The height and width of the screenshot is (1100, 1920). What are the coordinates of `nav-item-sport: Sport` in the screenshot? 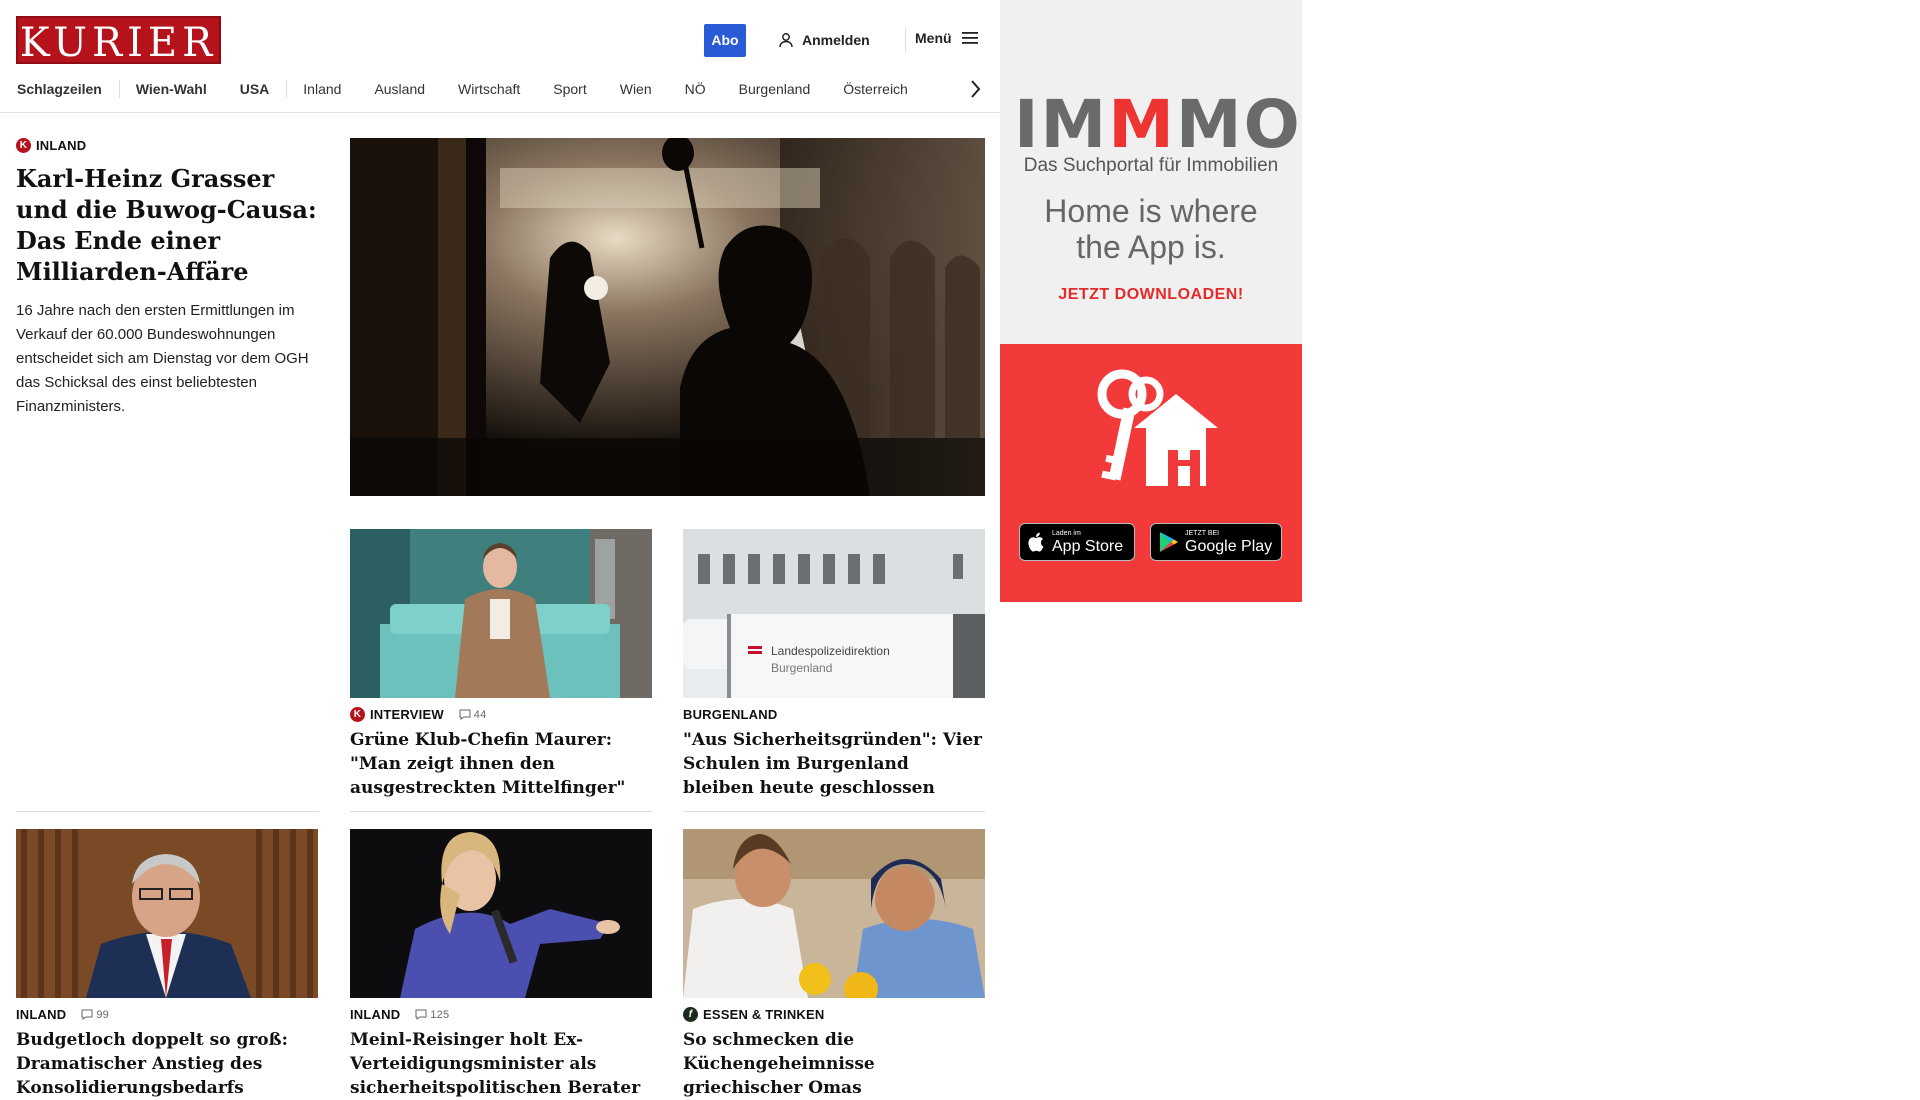 It's located at (570, 89).